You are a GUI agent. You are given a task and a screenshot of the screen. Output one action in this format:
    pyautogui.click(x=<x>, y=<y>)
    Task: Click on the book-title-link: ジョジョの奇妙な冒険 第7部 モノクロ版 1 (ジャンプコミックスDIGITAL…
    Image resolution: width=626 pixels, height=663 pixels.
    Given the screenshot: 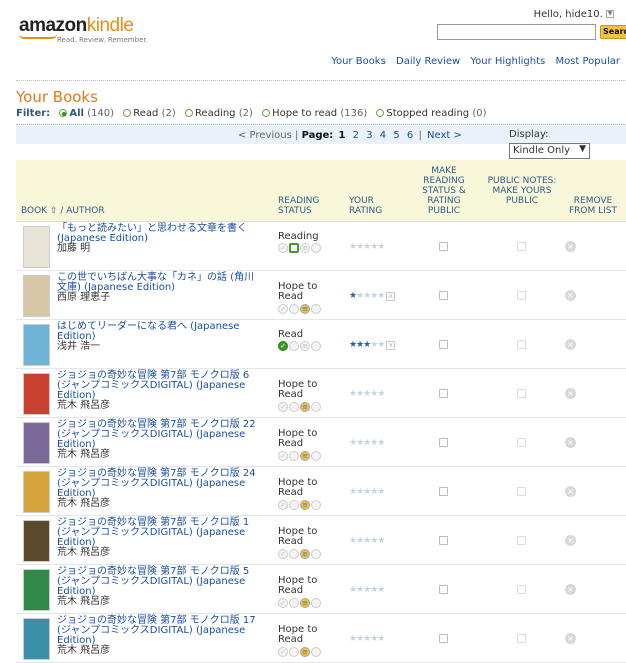 What is the action you would take?
    pyautogui.click(x=153, y=532)
    